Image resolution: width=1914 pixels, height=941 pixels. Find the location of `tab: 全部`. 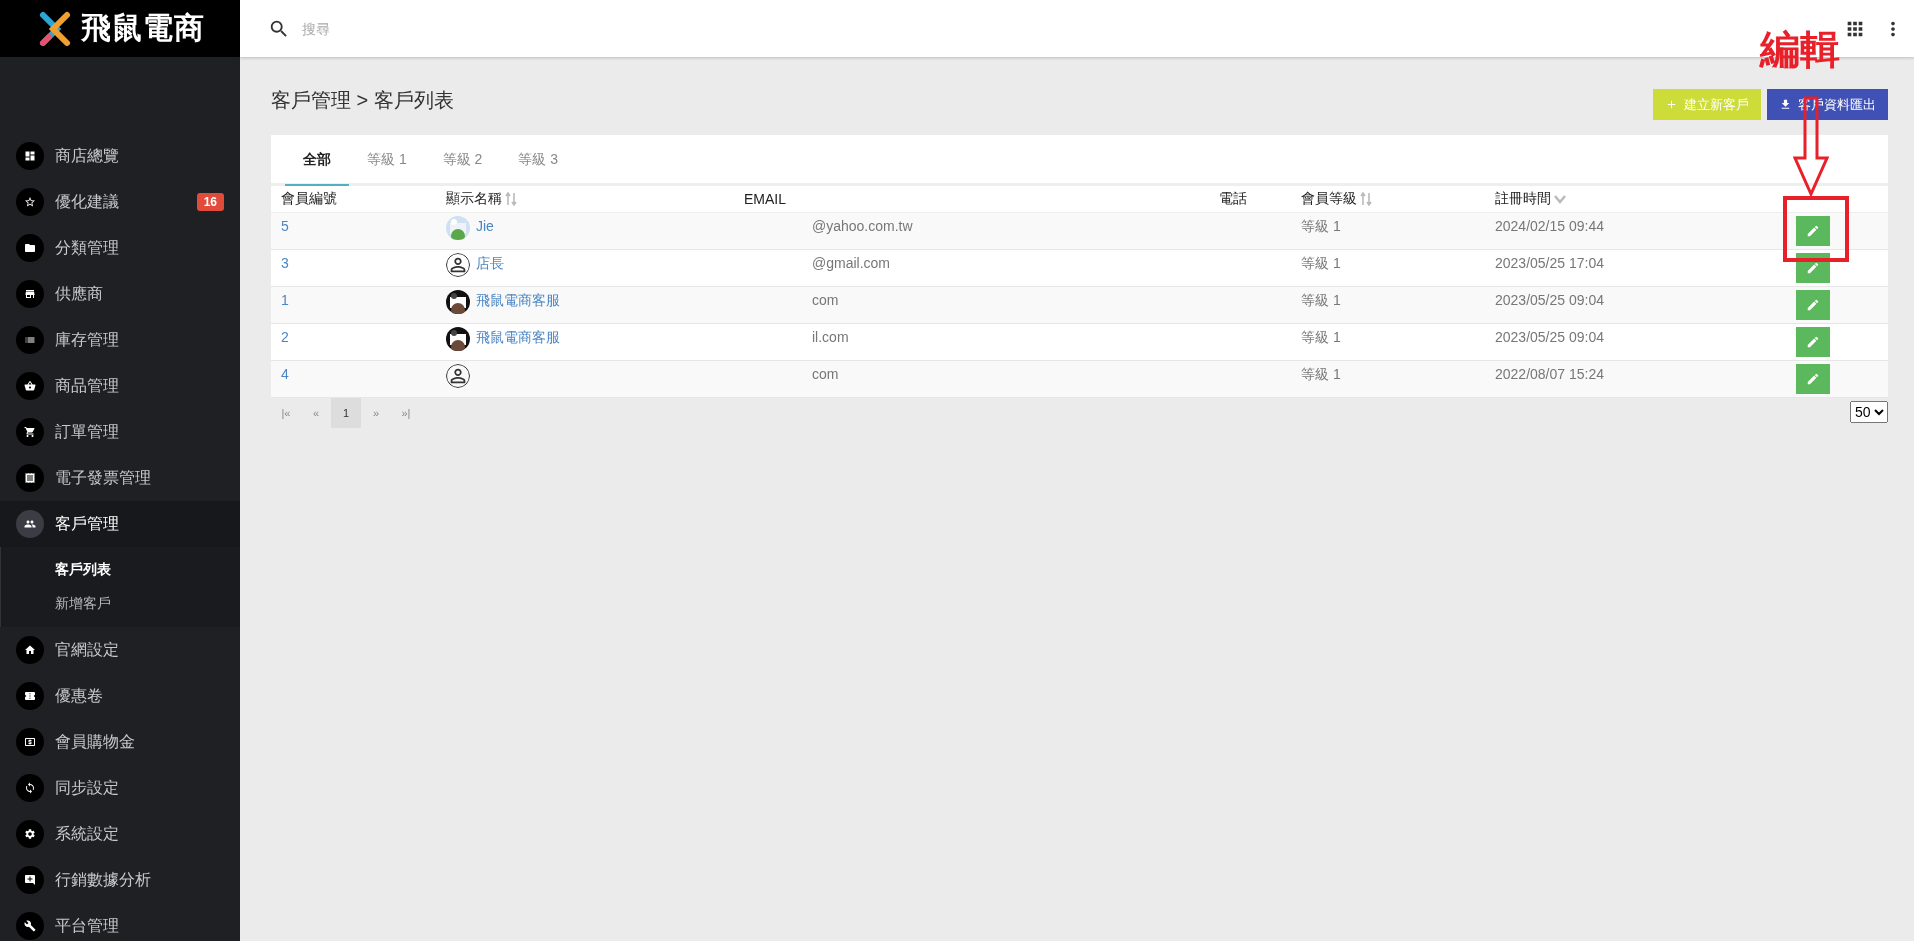

tab: 全部 is located at coordinates (317, 160).